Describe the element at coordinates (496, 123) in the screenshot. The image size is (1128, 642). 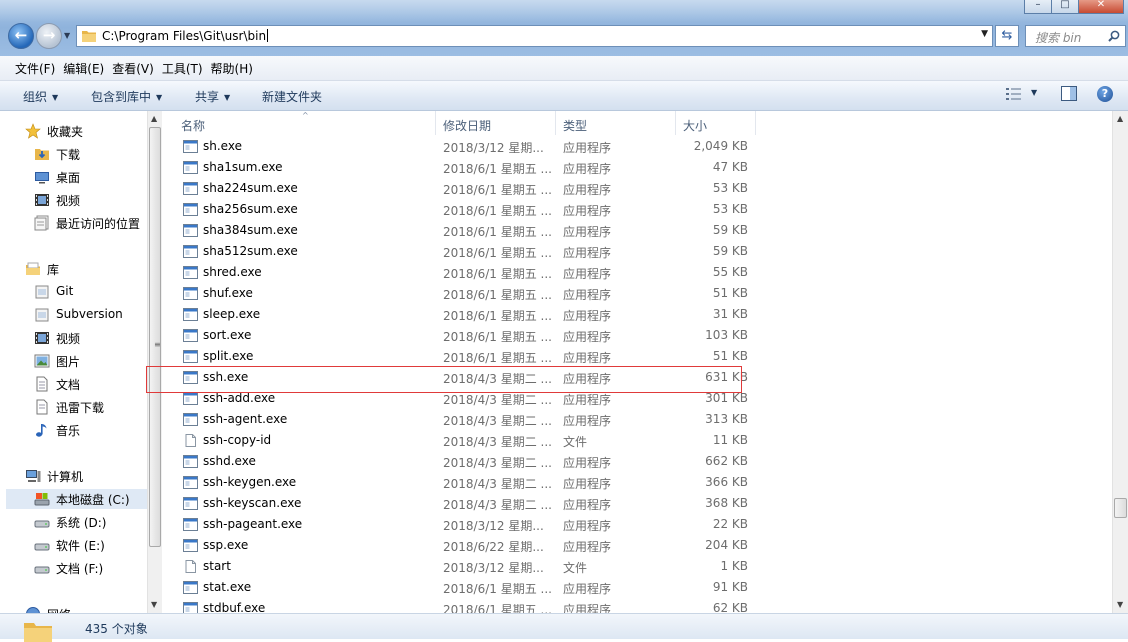
I see `column-header-date: 修改日期` at that location.